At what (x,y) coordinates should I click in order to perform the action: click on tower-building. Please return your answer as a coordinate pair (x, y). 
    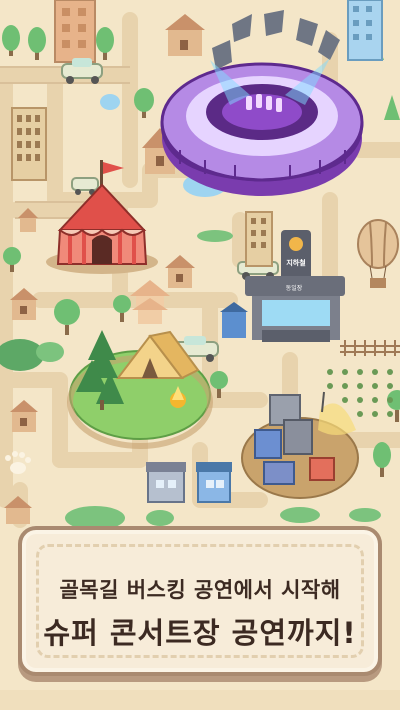
    Looking at the image, I should click on (75, 31).